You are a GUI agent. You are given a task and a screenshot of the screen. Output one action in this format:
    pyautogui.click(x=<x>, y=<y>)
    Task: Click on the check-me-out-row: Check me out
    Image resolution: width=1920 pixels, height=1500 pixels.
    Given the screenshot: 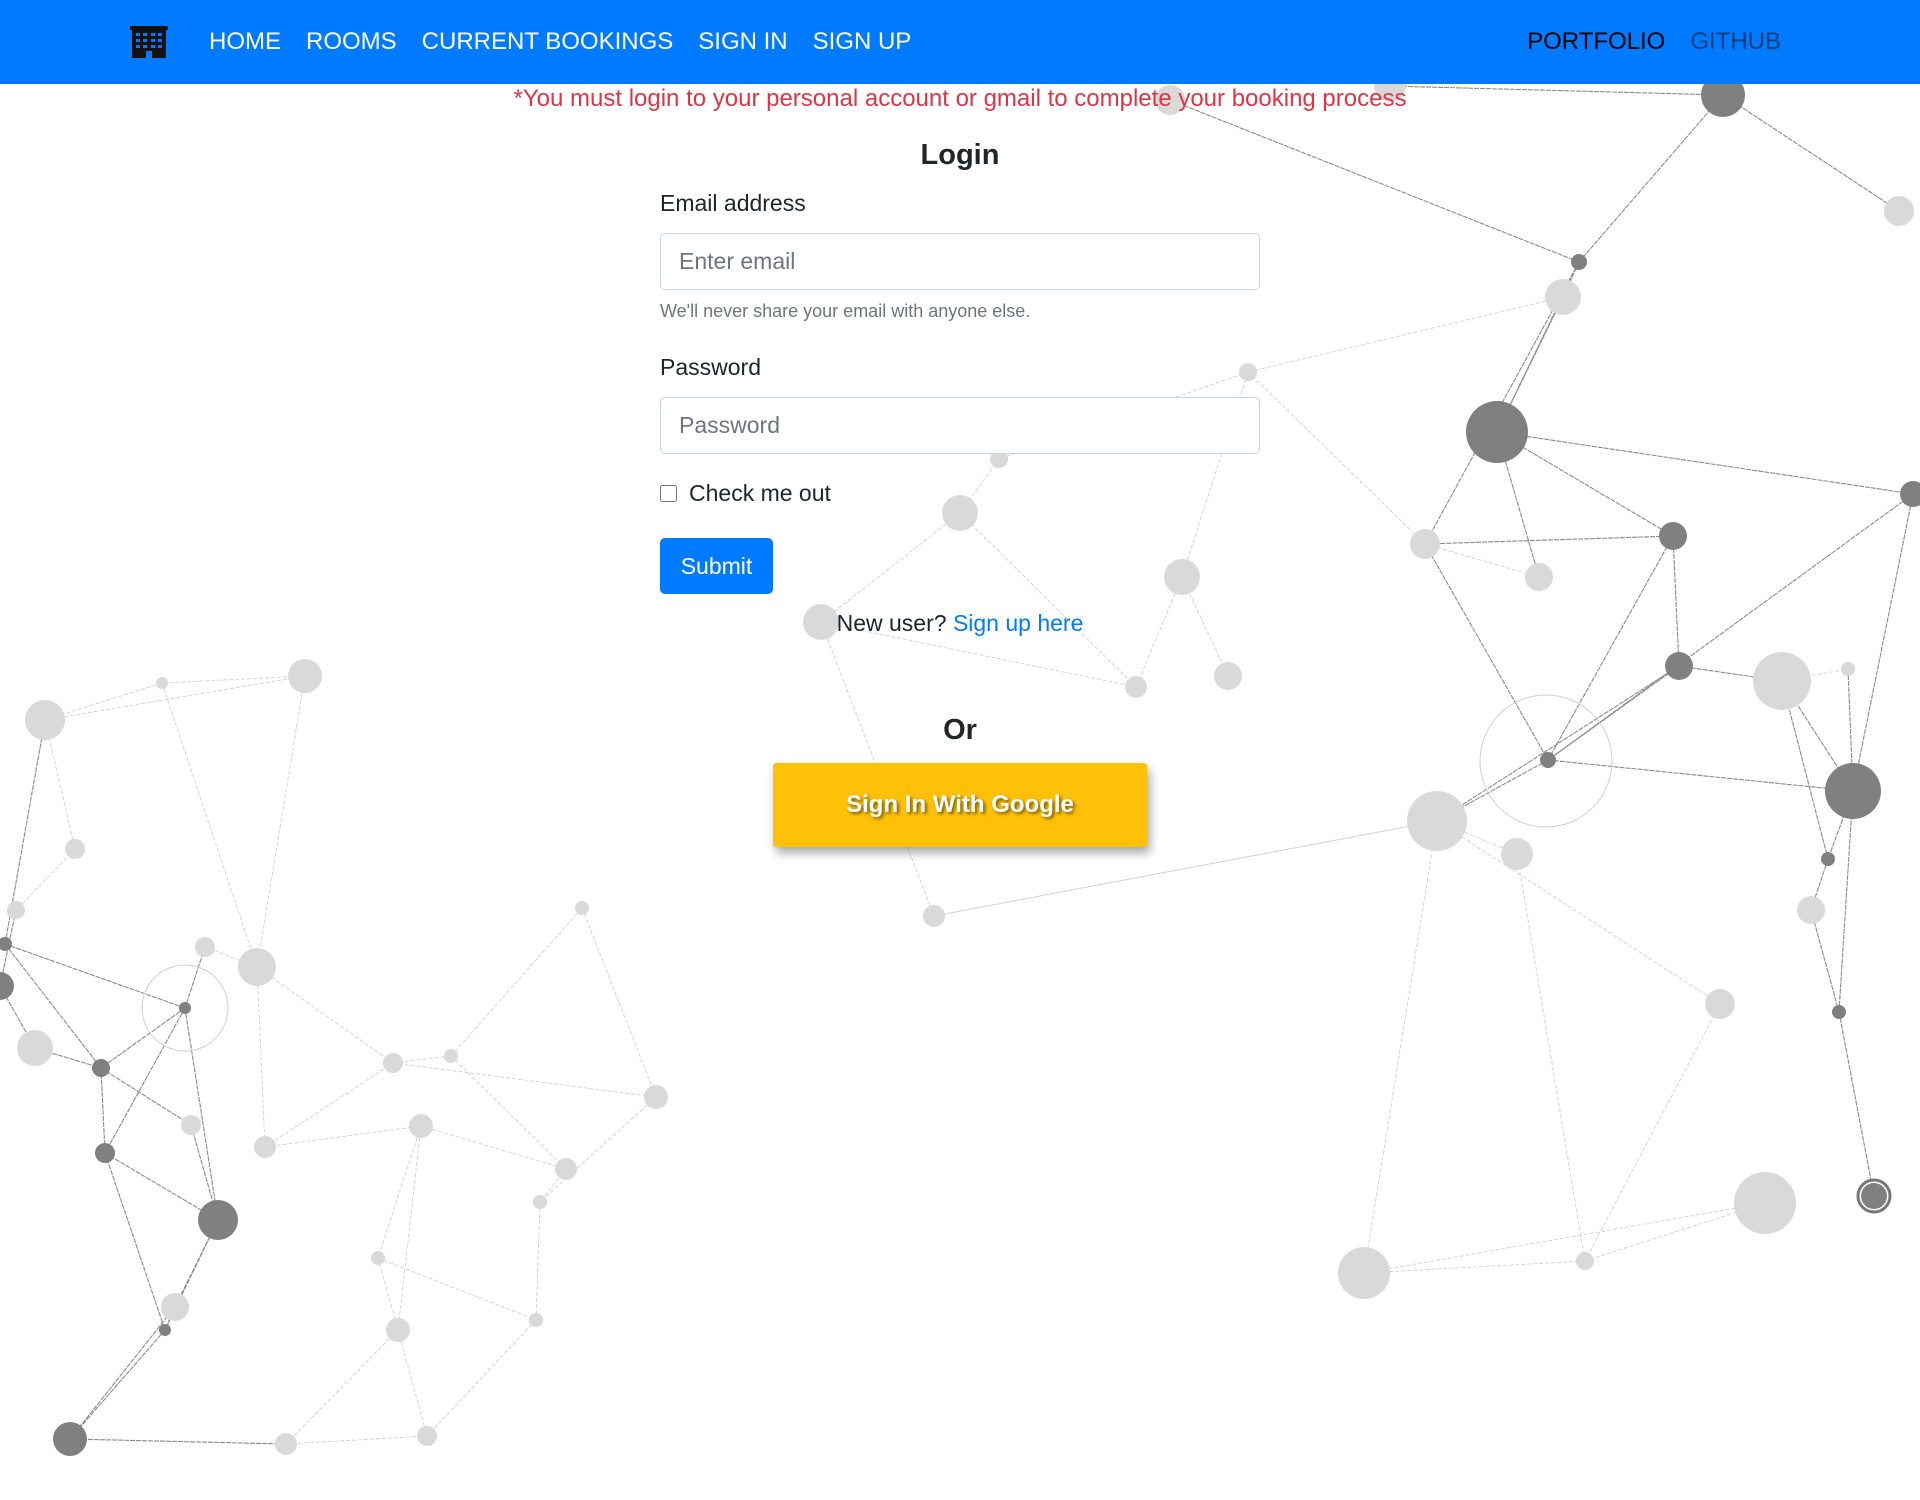 What is the action you would take?
    pyautogui.click(x=745, y=493)
    